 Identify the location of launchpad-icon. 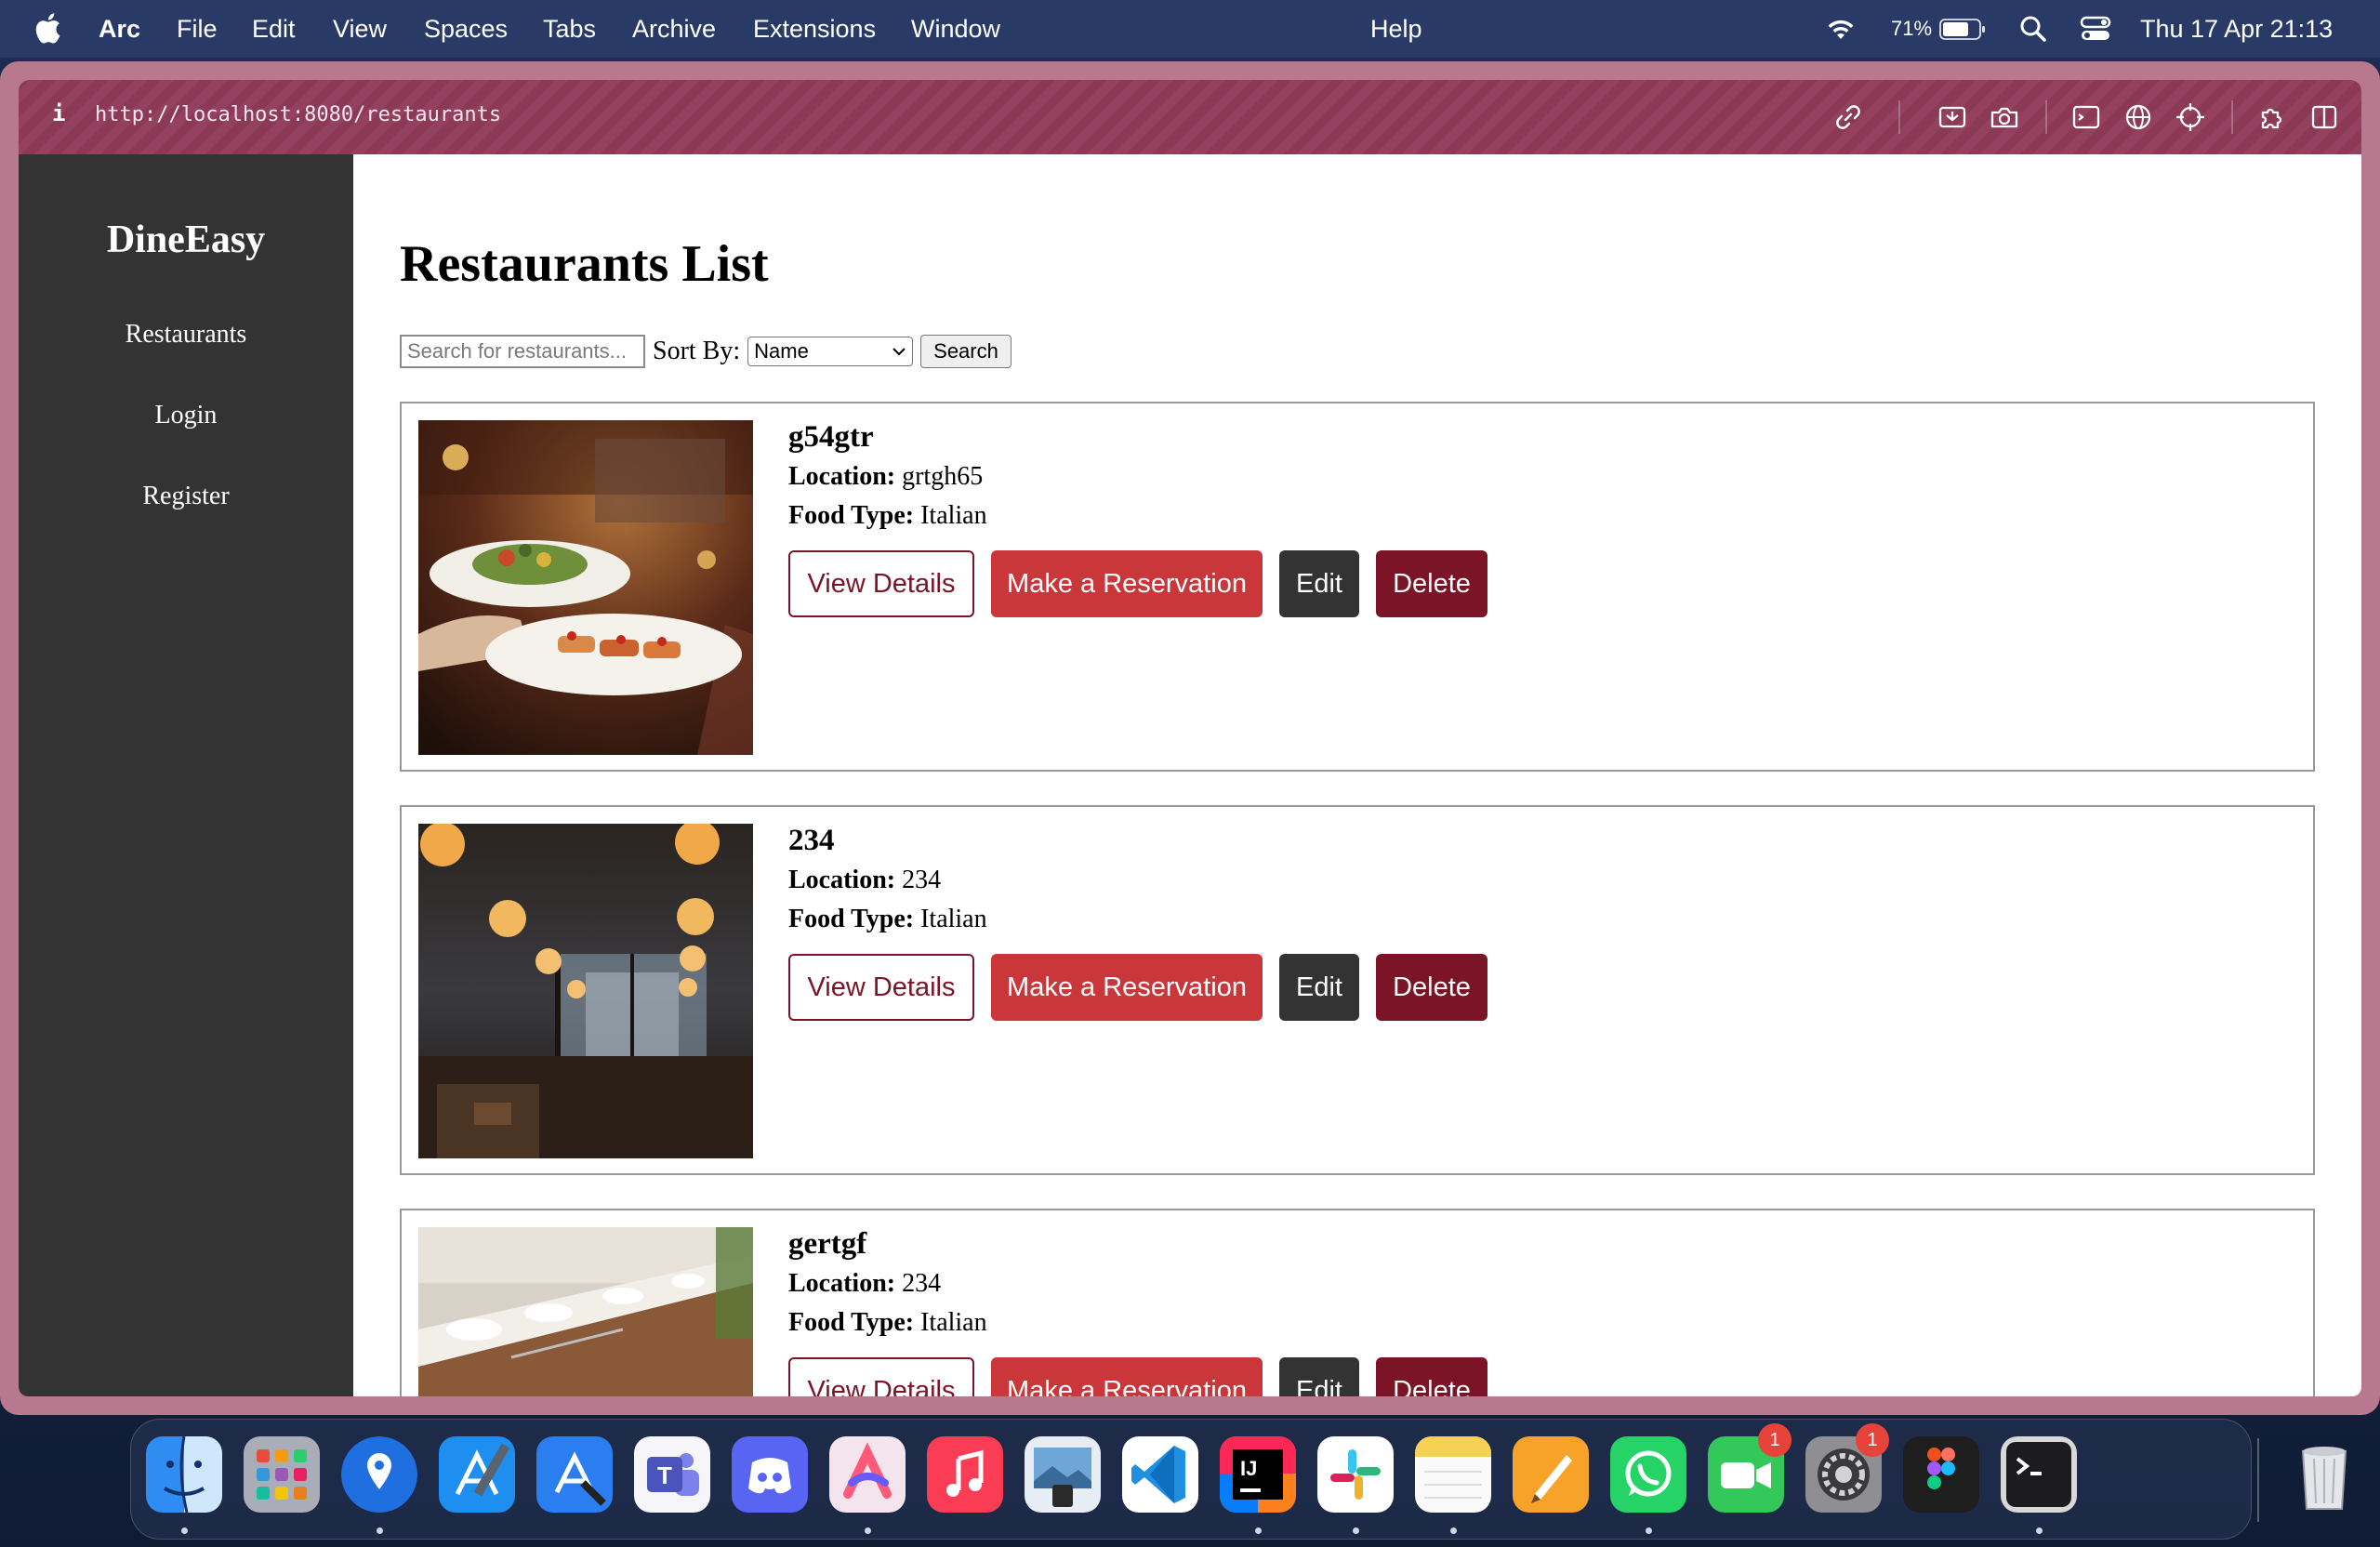
(282, 1474).